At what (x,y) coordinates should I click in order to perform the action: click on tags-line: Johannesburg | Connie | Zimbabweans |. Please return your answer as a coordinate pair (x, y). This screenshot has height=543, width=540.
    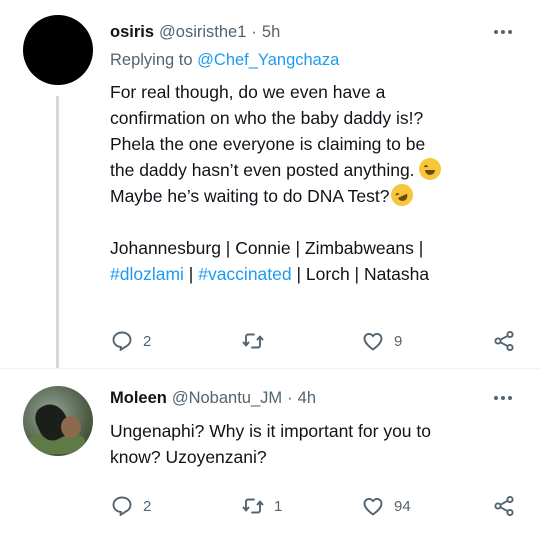
    Looking at the image, I should click on (267, 248).